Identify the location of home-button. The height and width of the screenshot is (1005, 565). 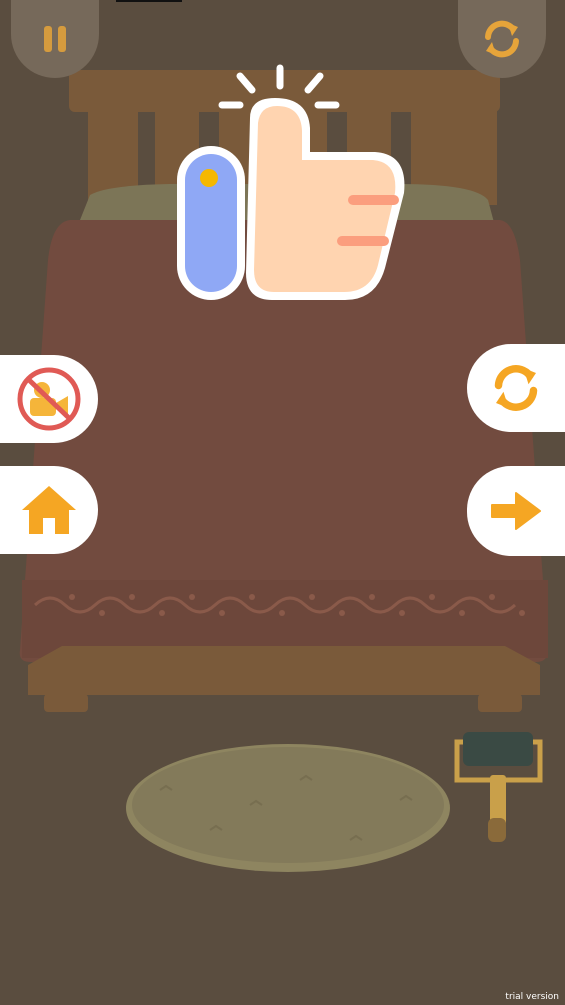
(49, 510).